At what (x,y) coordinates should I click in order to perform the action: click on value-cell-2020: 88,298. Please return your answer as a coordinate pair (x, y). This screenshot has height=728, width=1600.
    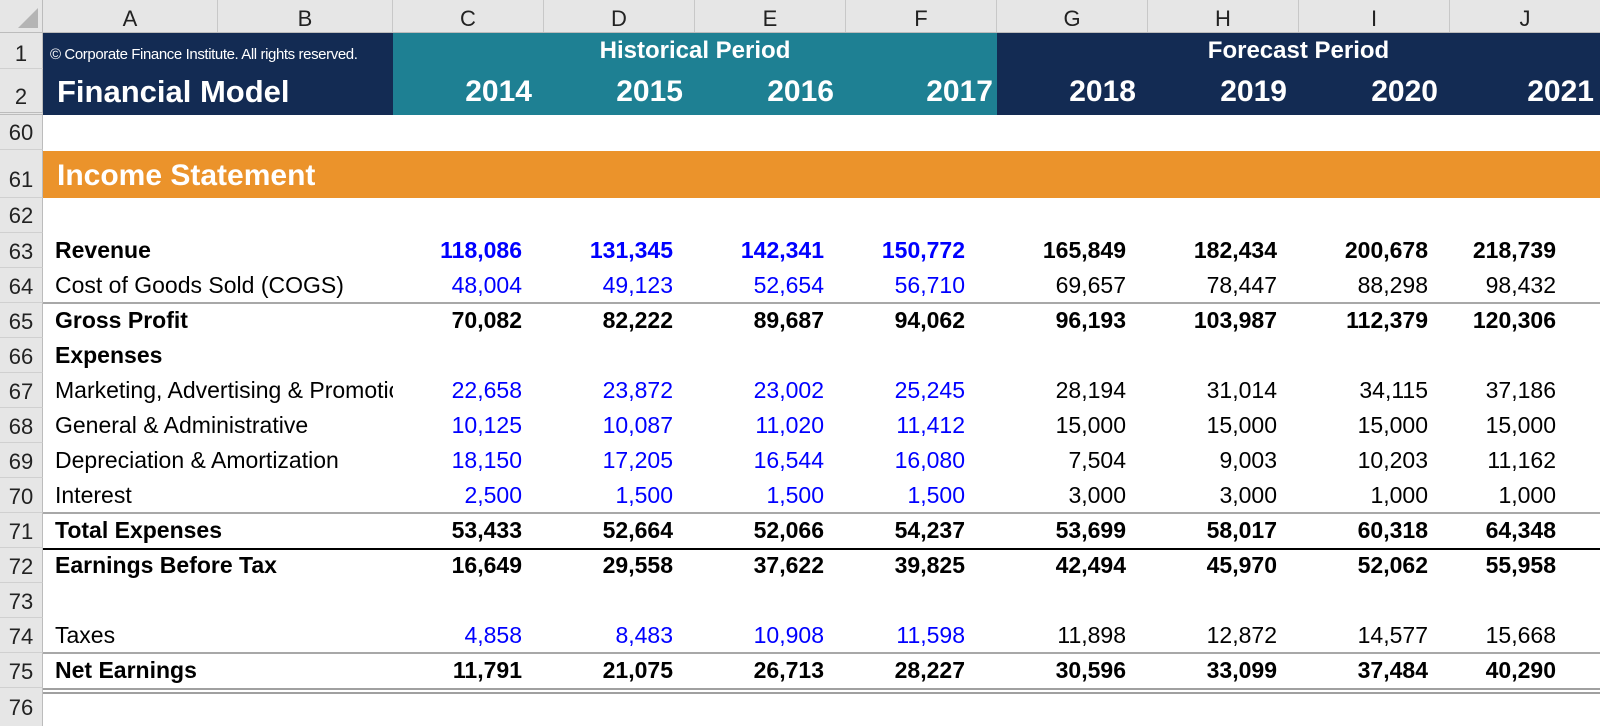
    Looking at the image, I should click on (1374, 285).